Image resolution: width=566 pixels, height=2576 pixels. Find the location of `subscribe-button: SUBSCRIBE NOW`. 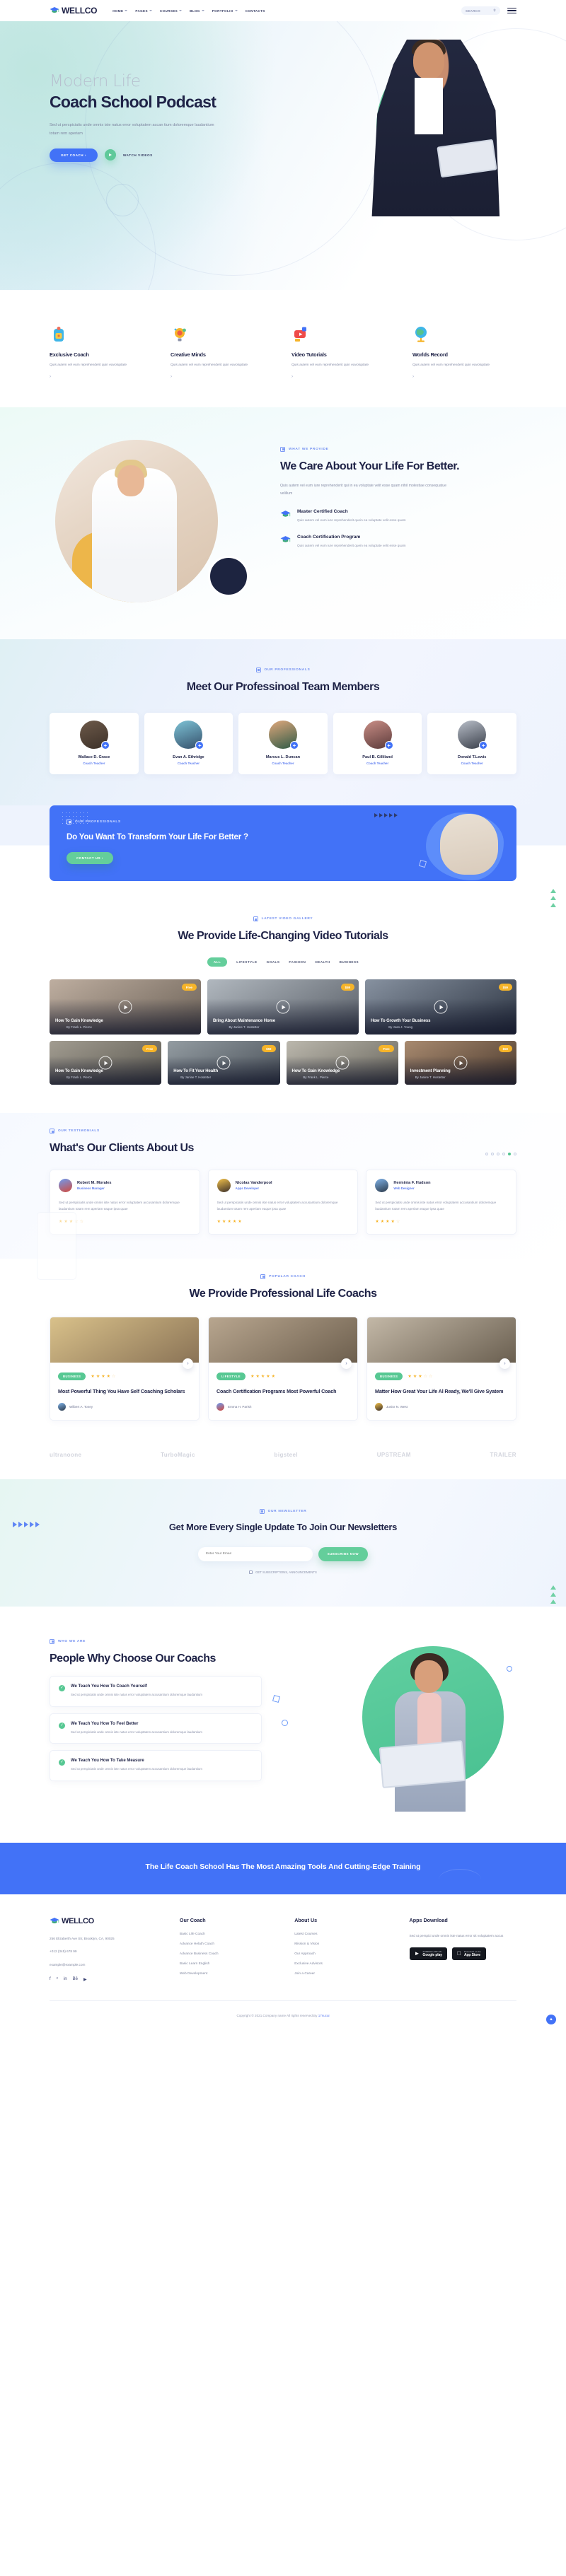

subscribe-button: SUBSCRIBE NOW is located at coordinates (343, 1554).